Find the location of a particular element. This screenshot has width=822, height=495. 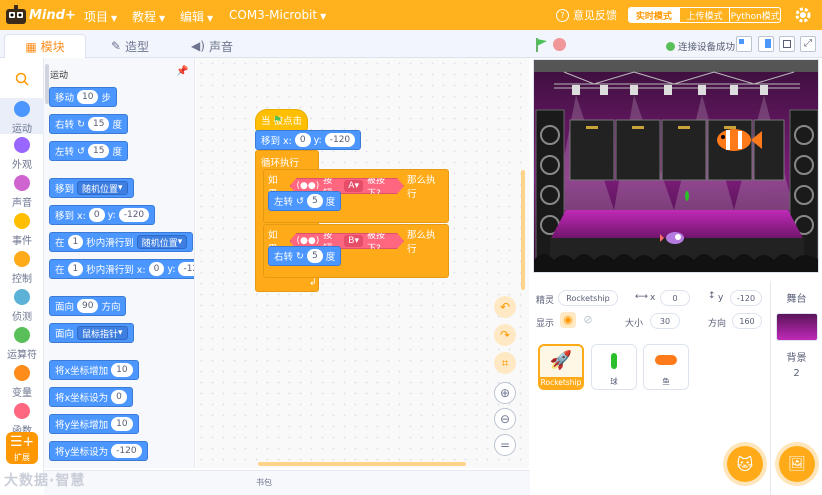

menu-tutorial: 教程 ▼ is located at coordinates (148, 16).